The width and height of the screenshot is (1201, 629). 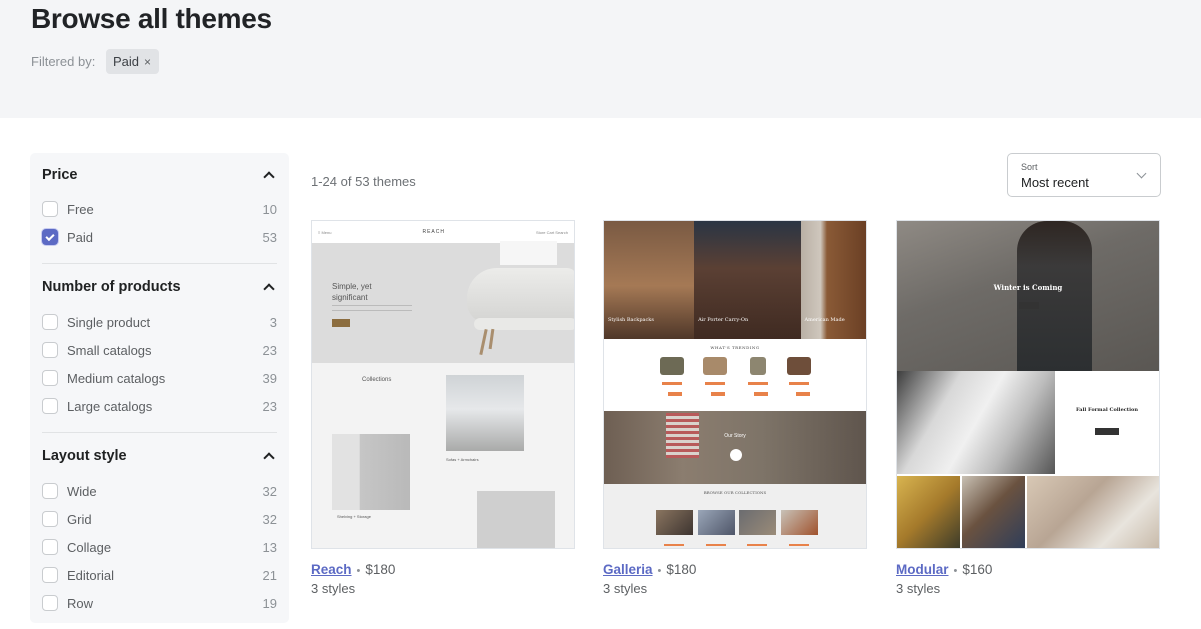 What do you see at coordinates (159, 406) in the screenshot?
I see `filter-option-large-catalogs: Large catalogs 23` at bounding box center [159, 406].